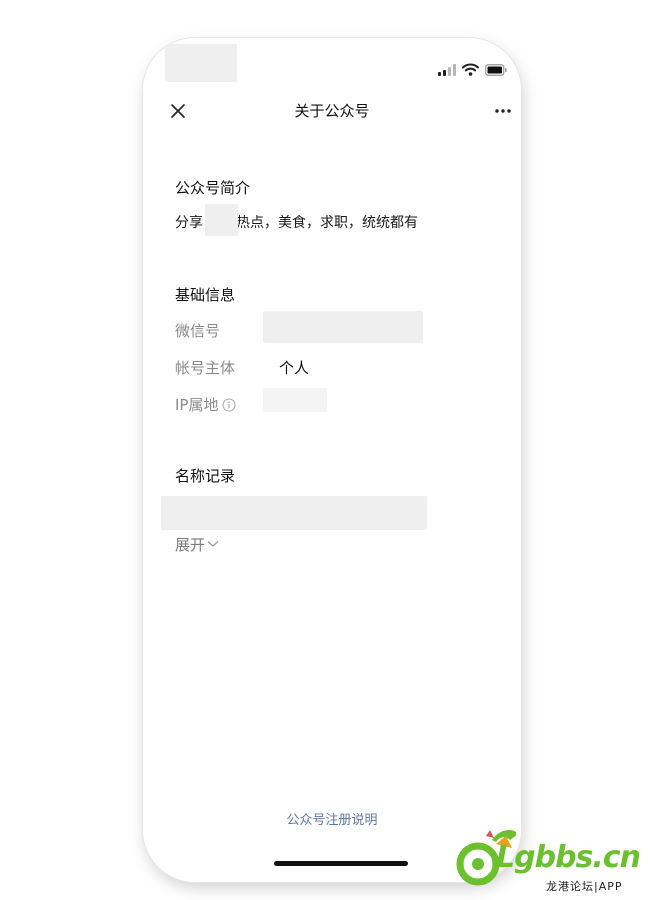 This screenshot has width=651, height=900. What do you see at coordinates (294, 368) in the screenshot?
I see `account-subject-value: 个人` at bounding box center [294, 368].